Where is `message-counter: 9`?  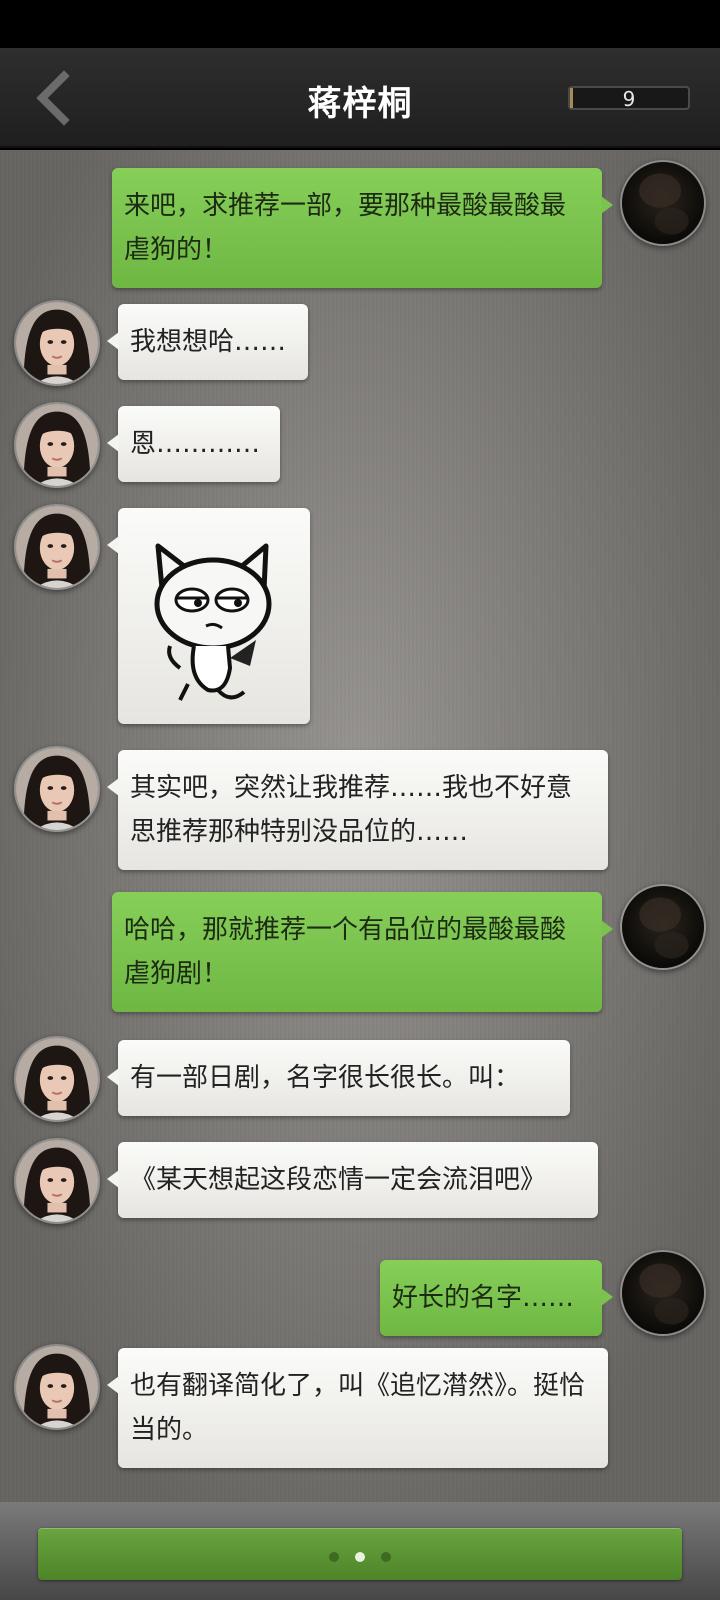 message-counter: 9 is located at coordinates (629, 98).